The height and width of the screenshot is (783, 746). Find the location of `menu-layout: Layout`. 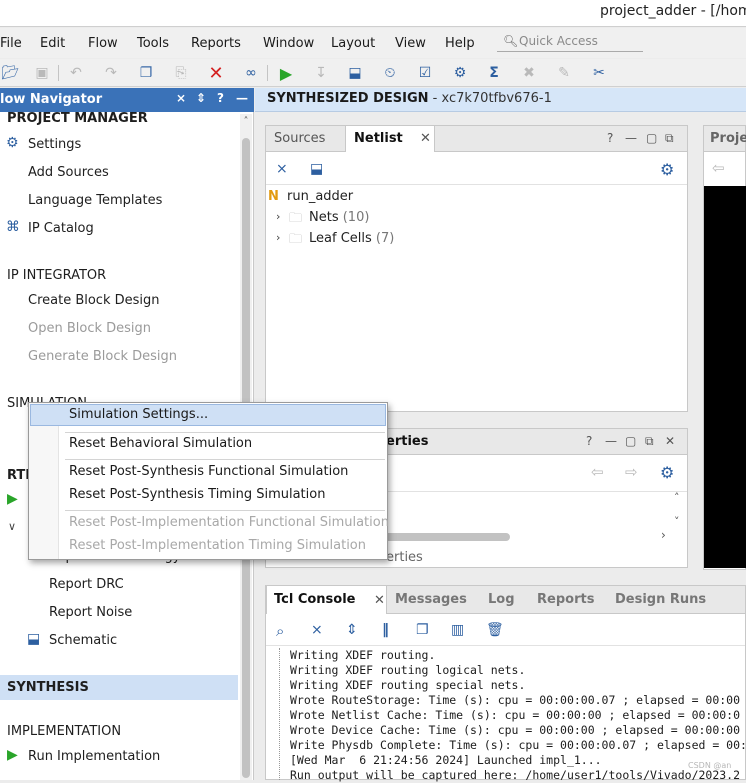

menu-layout: Layout is located at coordinates (353, 43).